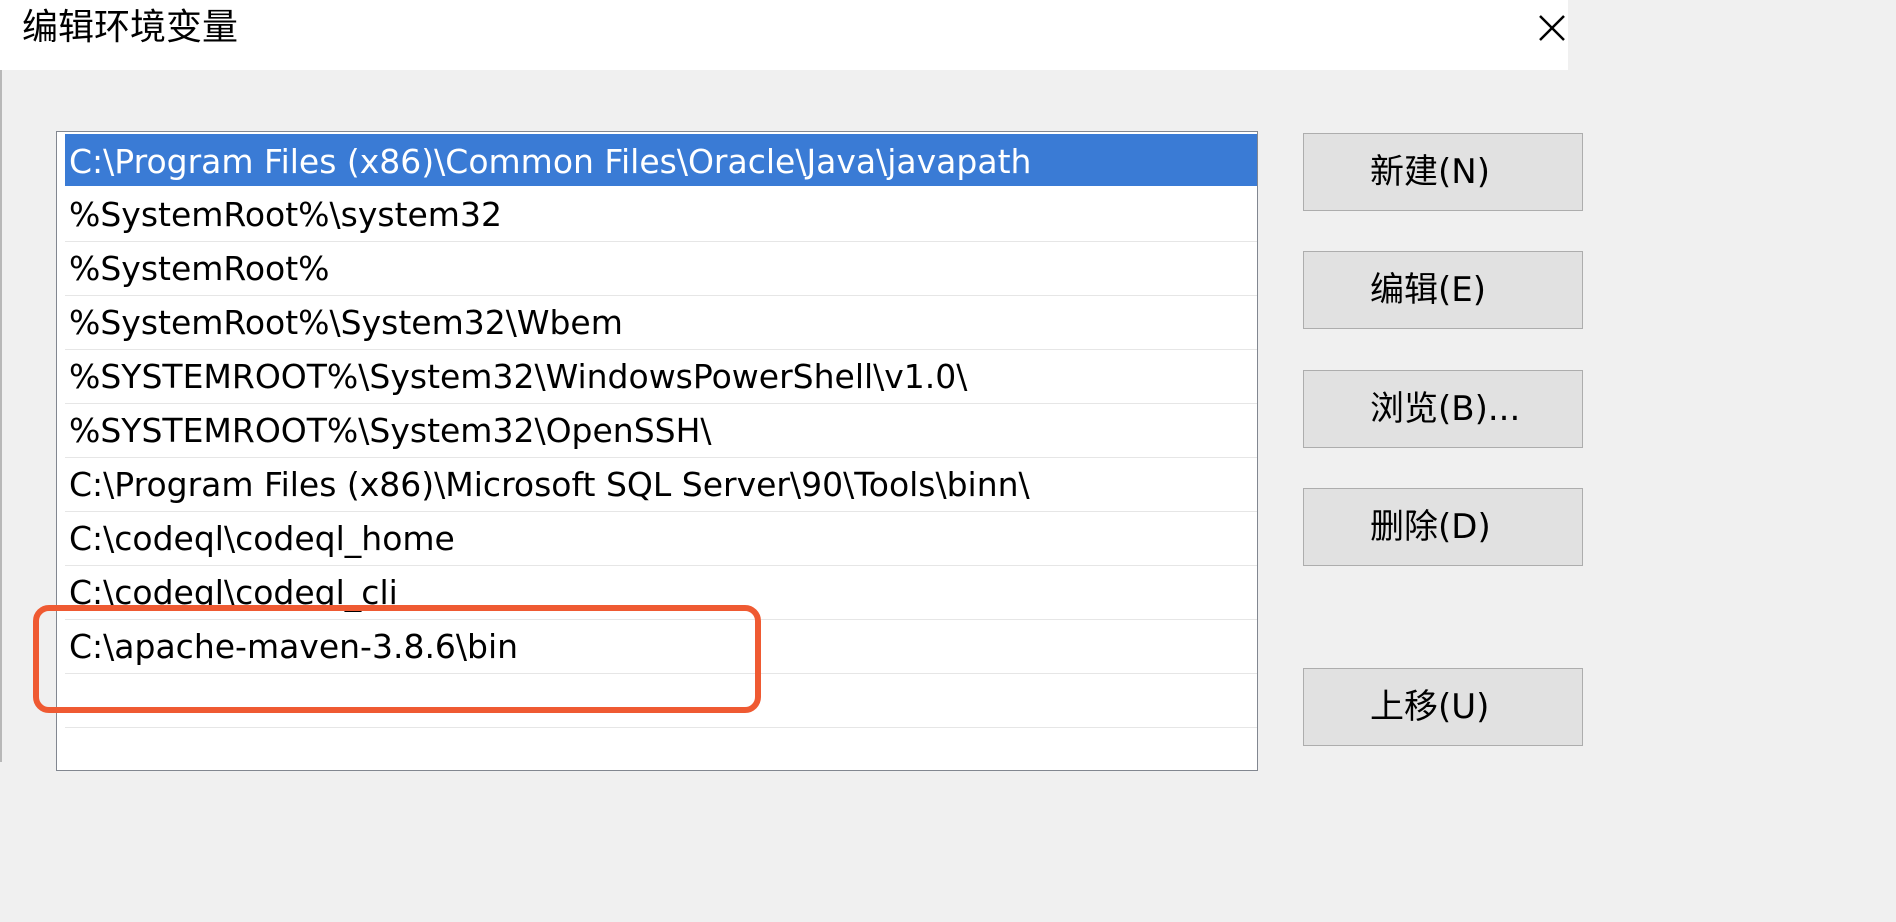 The height and width of the screenshot is (922, 1896). What do you see at coordinates (661, 539) in the screenshot?
I see `path-list-item: C:\codeql\codeql_home` at bounding box center [661, 539].